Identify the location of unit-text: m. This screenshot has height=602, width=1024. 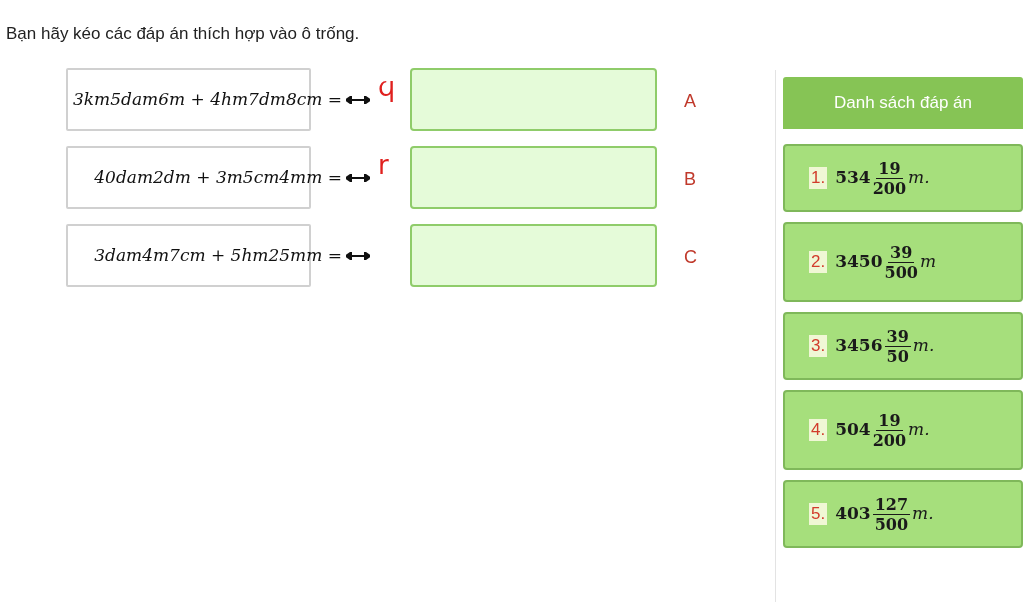
(928, 262).